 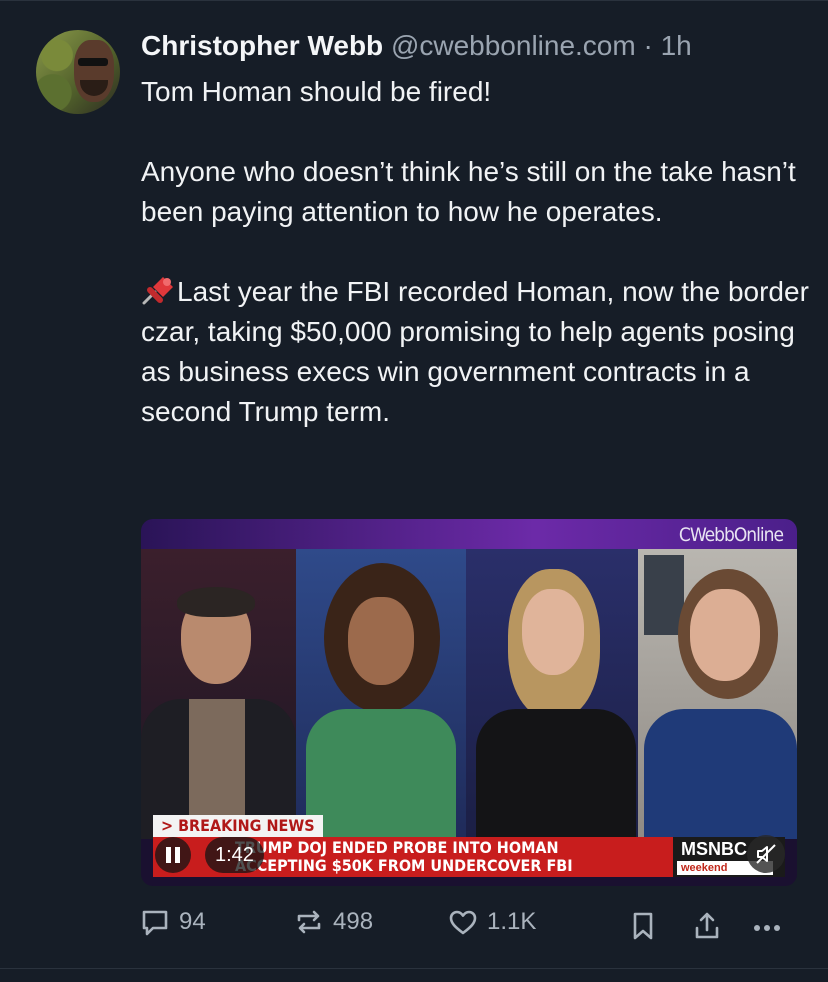 What do you see at coordinates (353, 921) in the screenshot?
I see `repost-count: 498` at bounding box center [353, 921].